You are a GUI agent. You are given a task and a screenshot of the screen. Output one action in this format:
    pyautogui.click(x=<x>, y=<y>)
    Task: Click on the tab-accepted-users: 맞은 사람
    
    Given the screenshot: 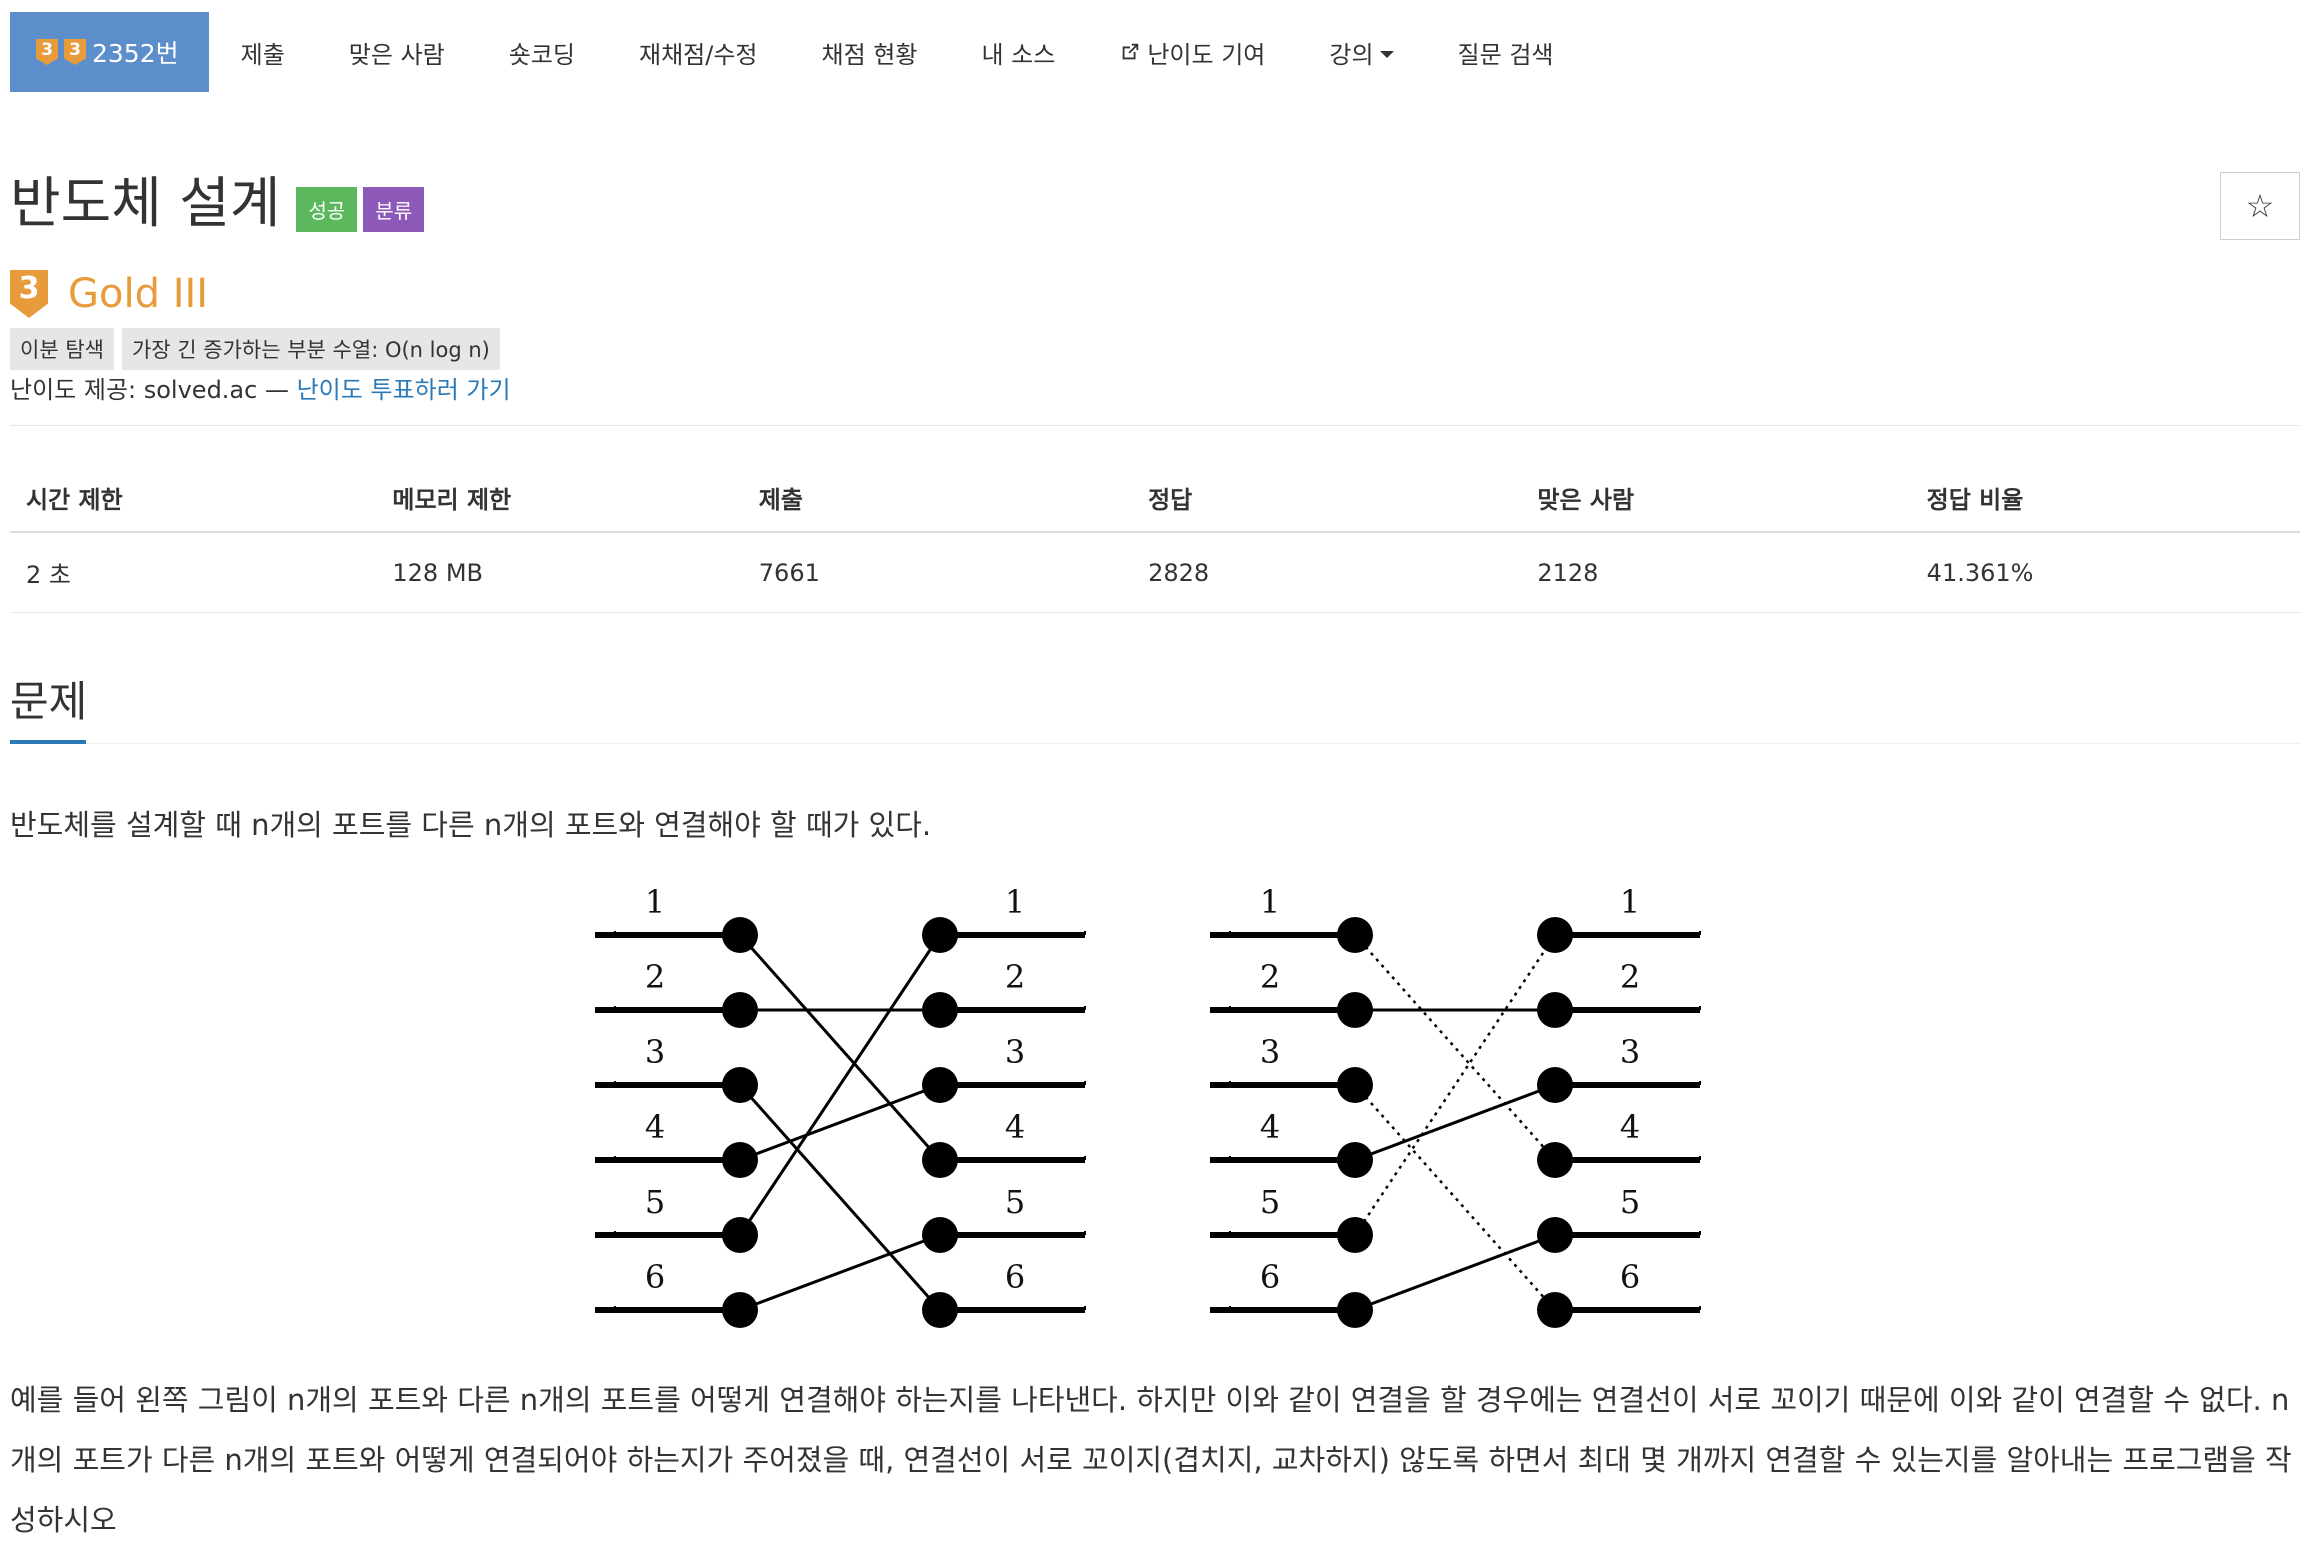 What is the action you would take?
    pyautogui.click(x=397, y=52)
    